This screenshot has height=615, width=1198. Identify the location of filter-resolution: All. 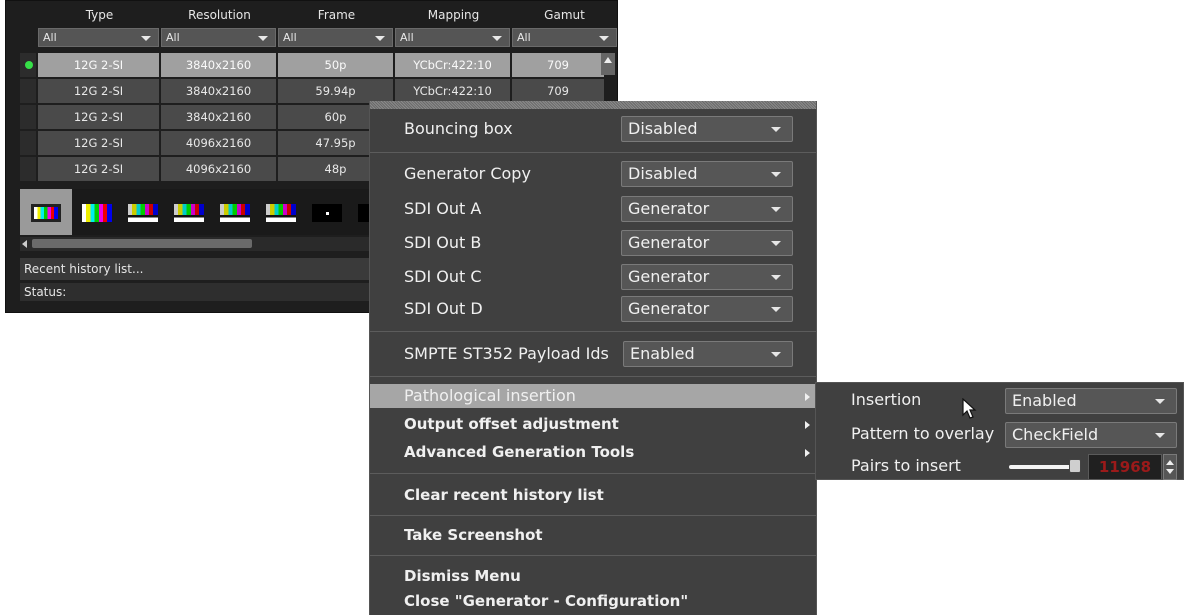
(218, 37).